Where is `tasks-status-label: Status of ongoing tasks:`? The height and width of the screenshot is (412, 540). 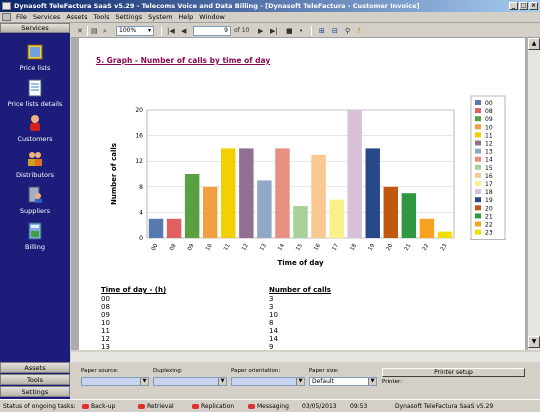
tasks-status-label: Status of ongoing tasks: is located at coordinates (39, 406).